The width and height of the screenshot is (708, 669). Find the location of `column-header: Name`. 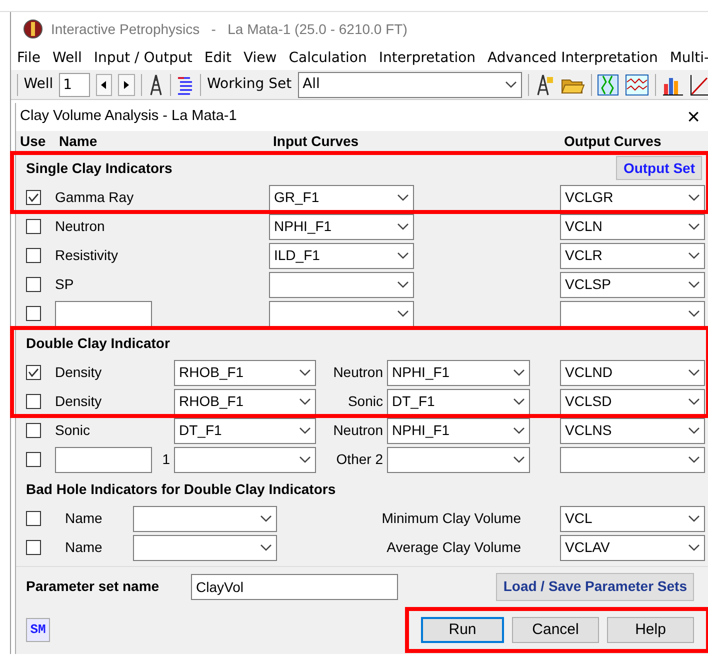

column-header: Name is located at coordinates (78, 141).